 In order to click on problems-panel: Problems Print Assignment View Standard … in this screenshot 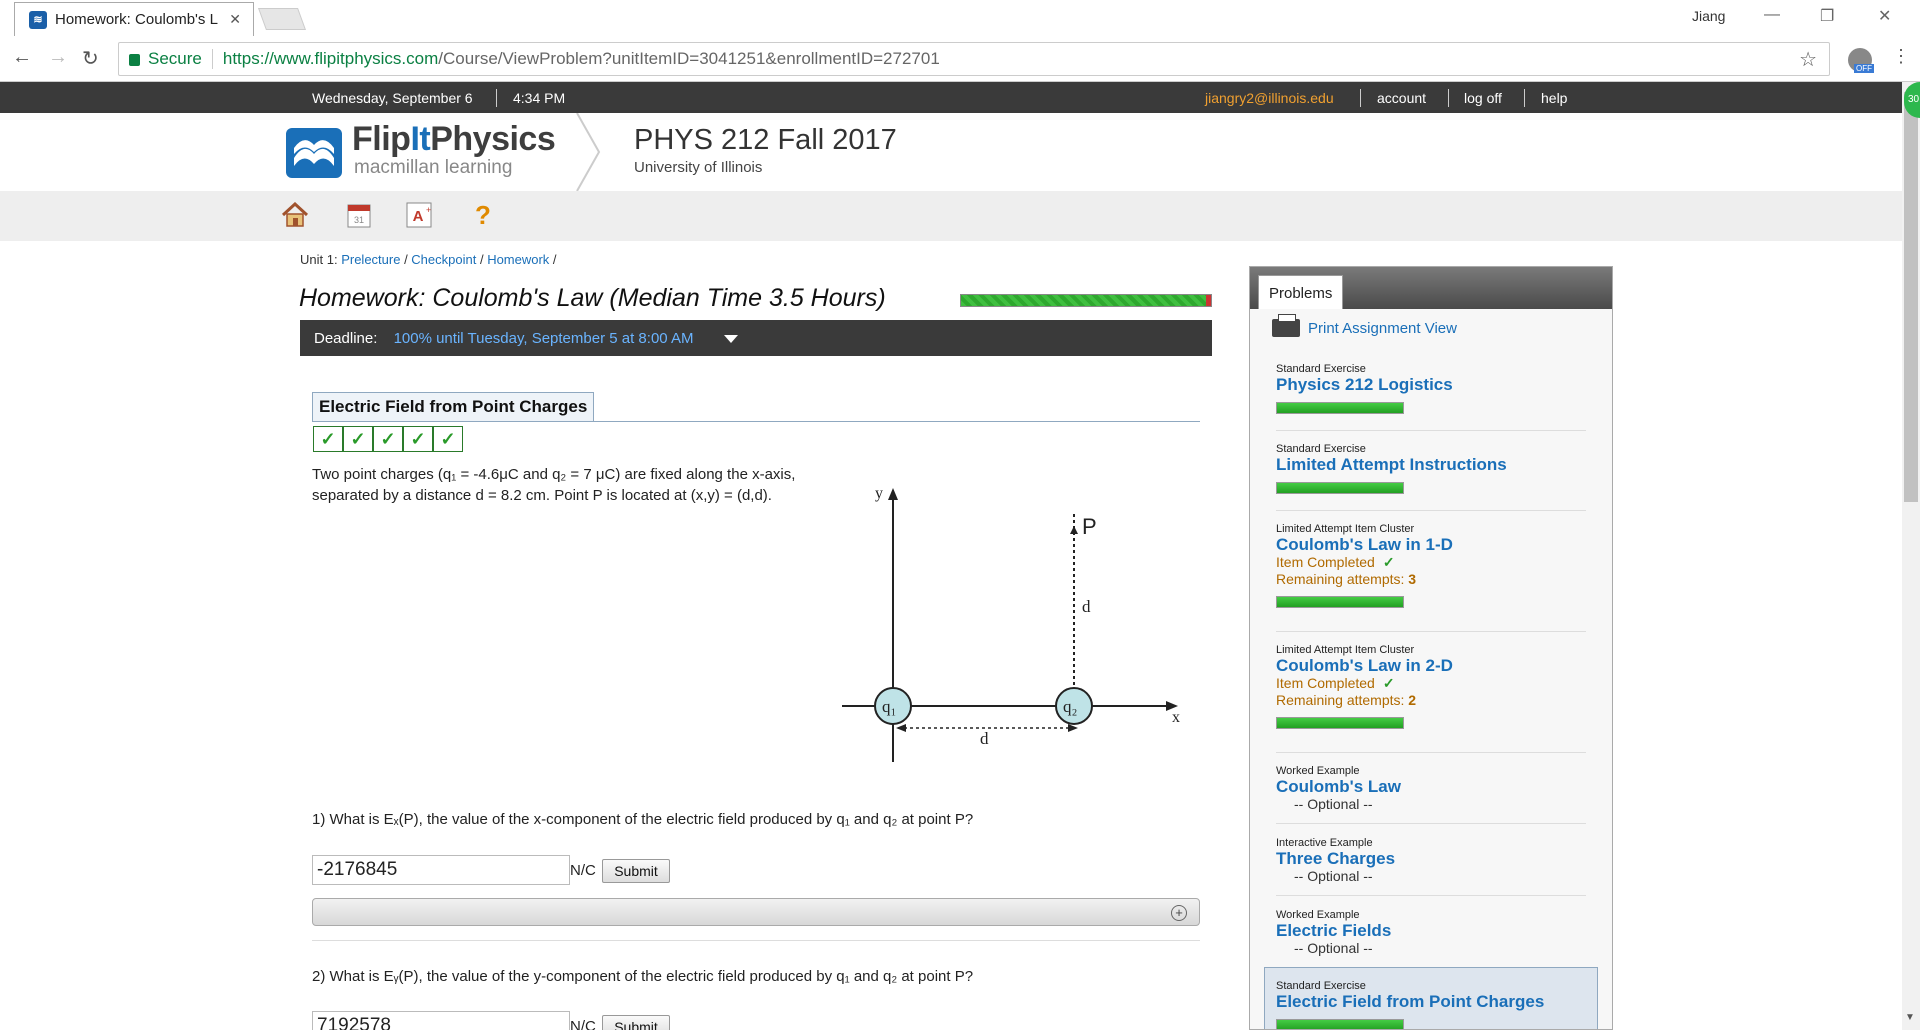, I will do `click(1431, 648)`.